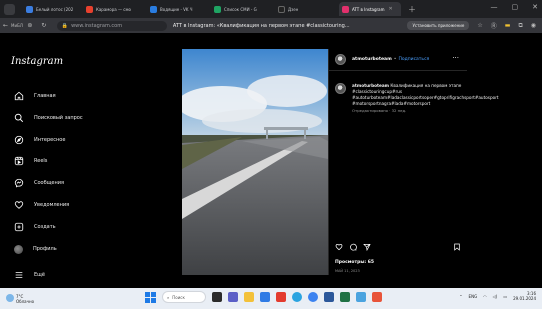  What do you see at coordinates (184, 297) in the screenshot?
I see `taskbar-search: ⌕ Поиск` at bounding box center [184, 297].